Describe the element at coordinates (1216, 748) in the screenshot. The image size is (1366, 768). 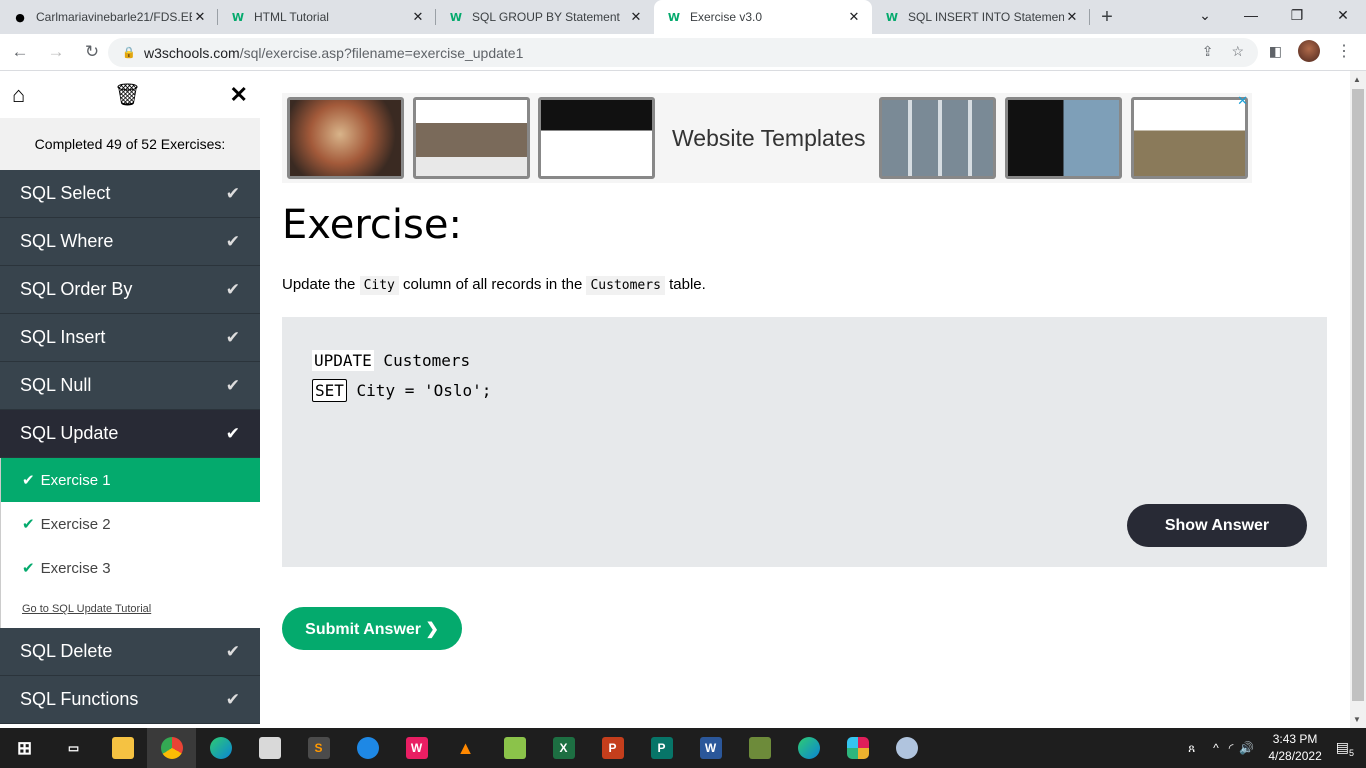
I see `chevron-up-icon: ^` at that location.